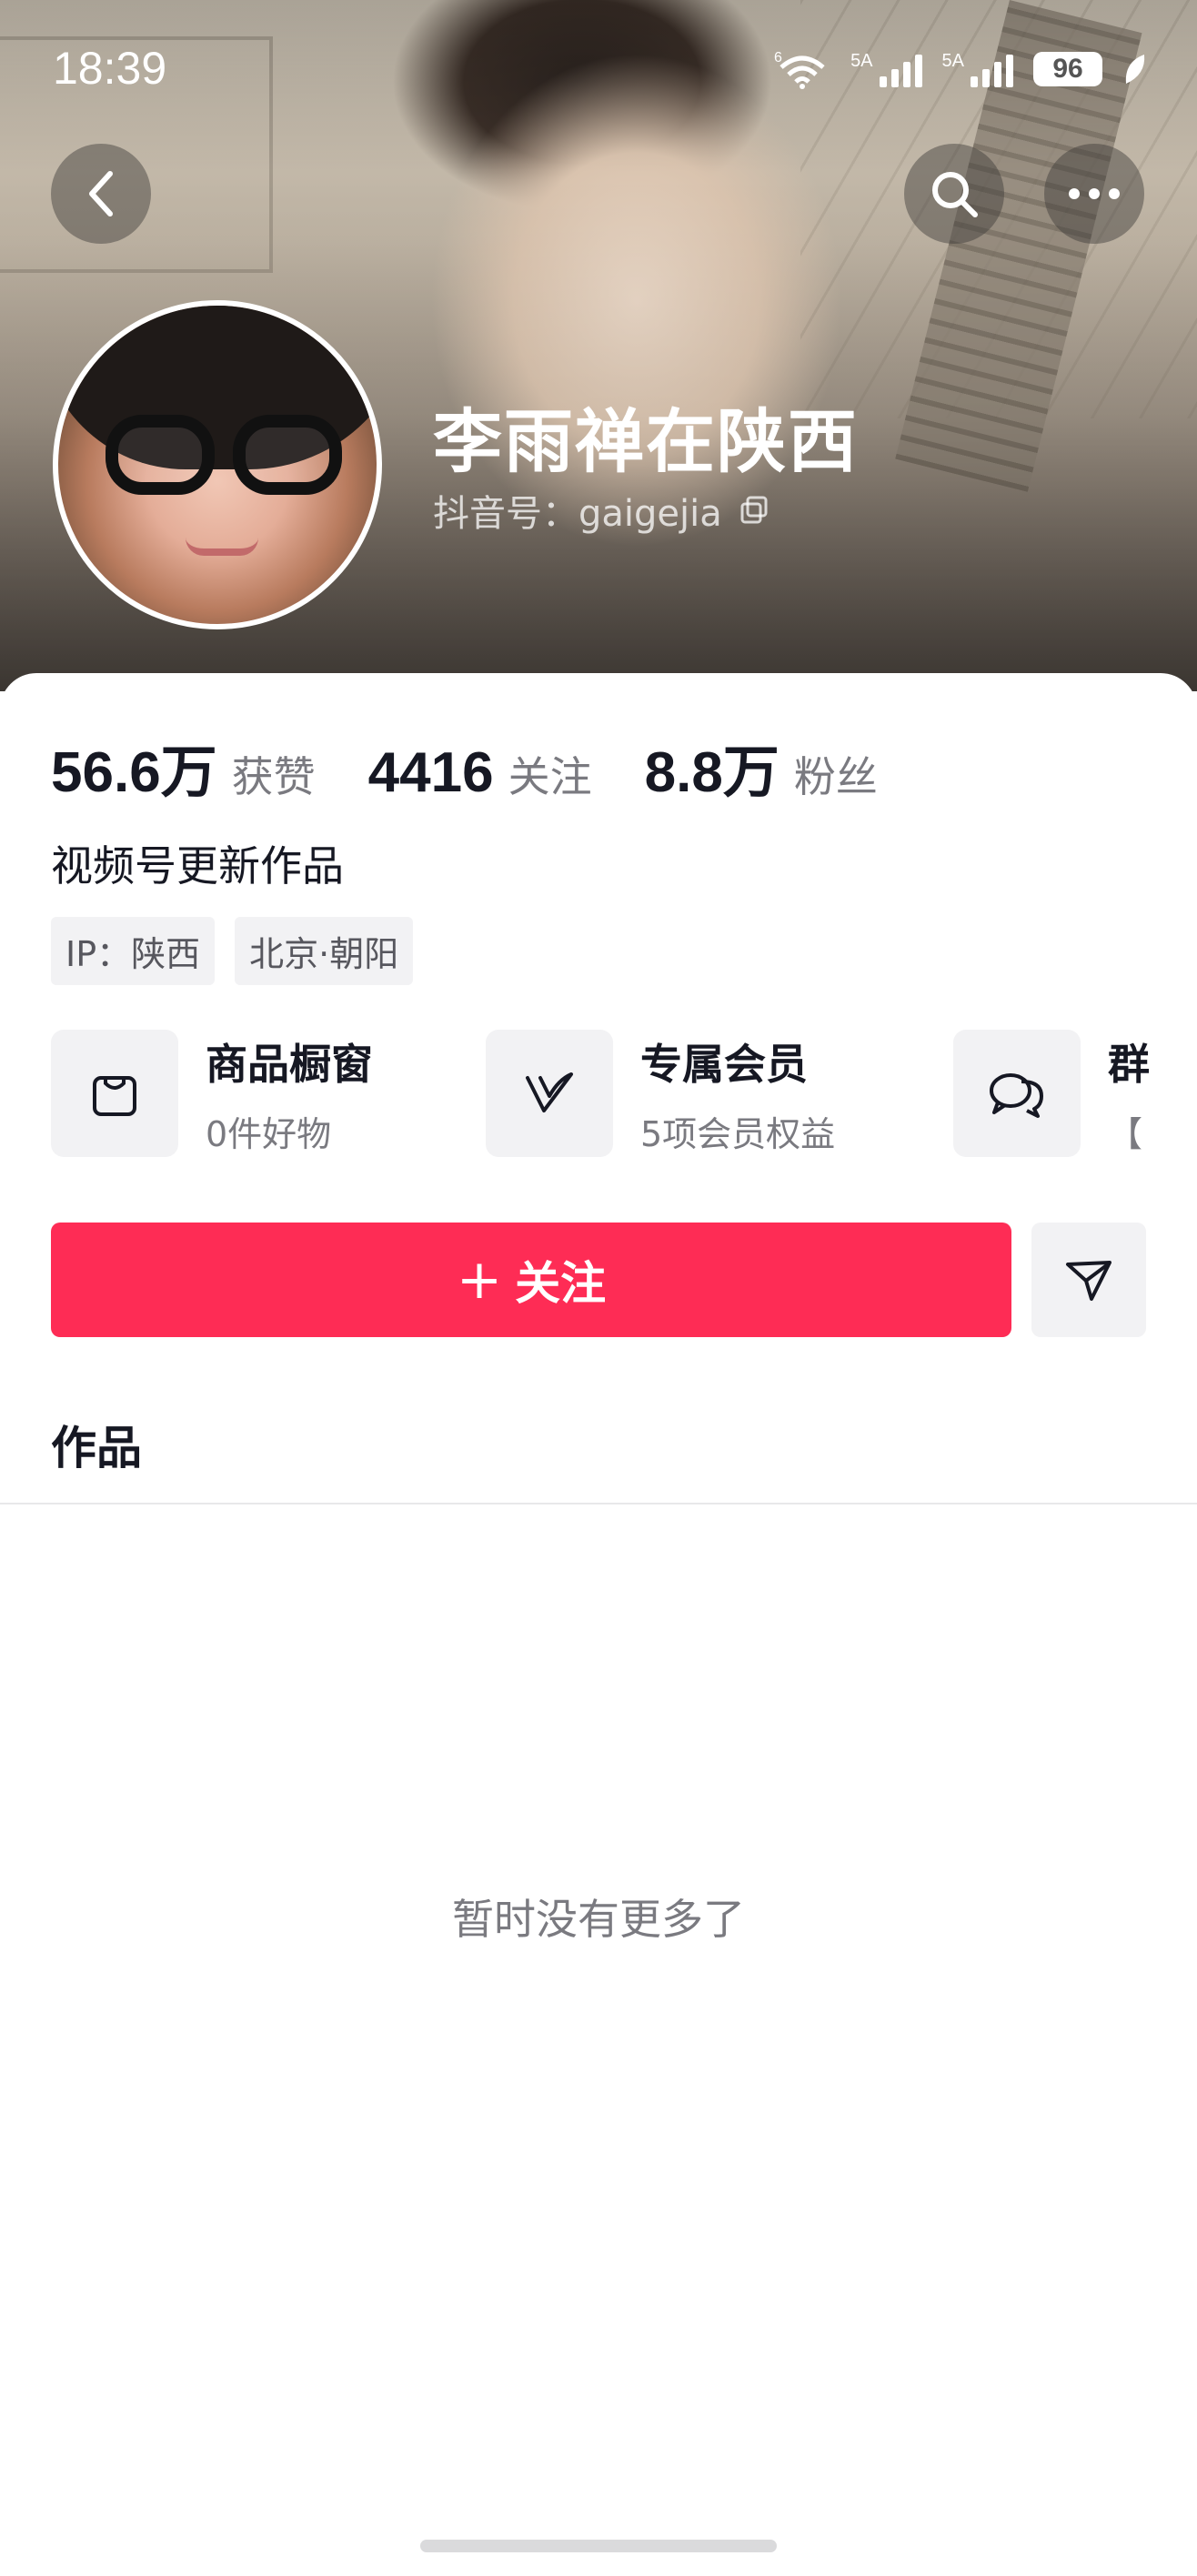 Image resolution: width=1197 pixels, height=2576 pixels. What do you see at coordinates (217, 464) in the screenshot?
I see `avatar` at bounding box center [217, 464].